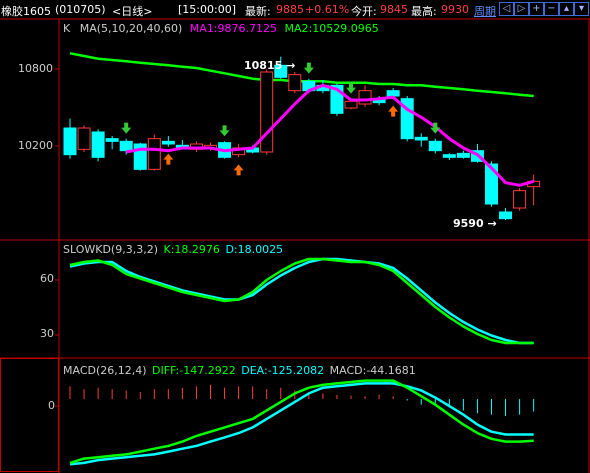  What do you see at coordinates (283, 370) in the screenshot?
I see `macd-dea-value: DEA:-125.2082` at bounding box center [283, 370].